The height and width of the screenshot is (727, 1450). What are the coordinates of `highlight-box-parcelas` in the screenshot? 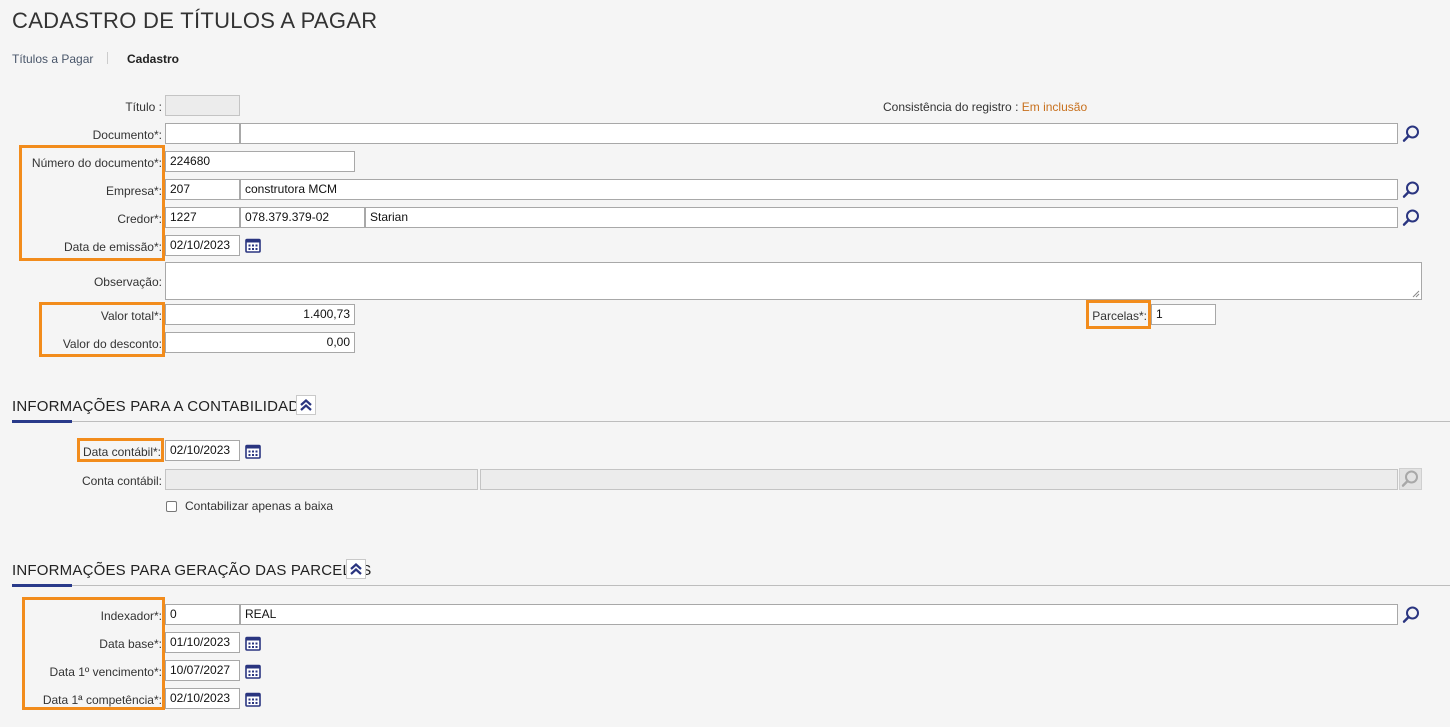 It's located at (1118, 314).